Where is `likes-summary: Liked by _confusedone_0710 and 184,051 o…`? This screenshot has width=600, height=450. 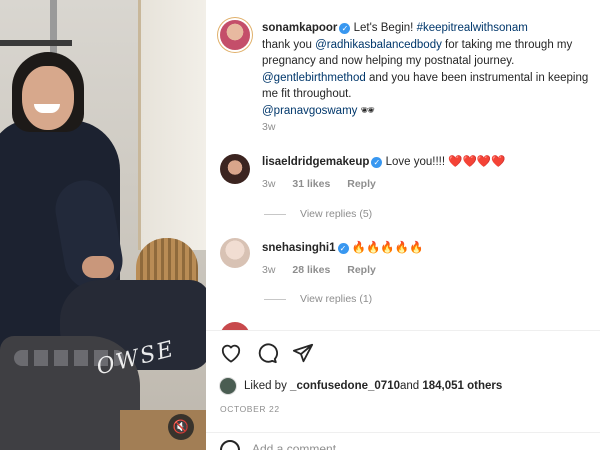
likes-summary: Liked by _confusedone_0710 and 184,051 o… is located at coordinates (361, 386).